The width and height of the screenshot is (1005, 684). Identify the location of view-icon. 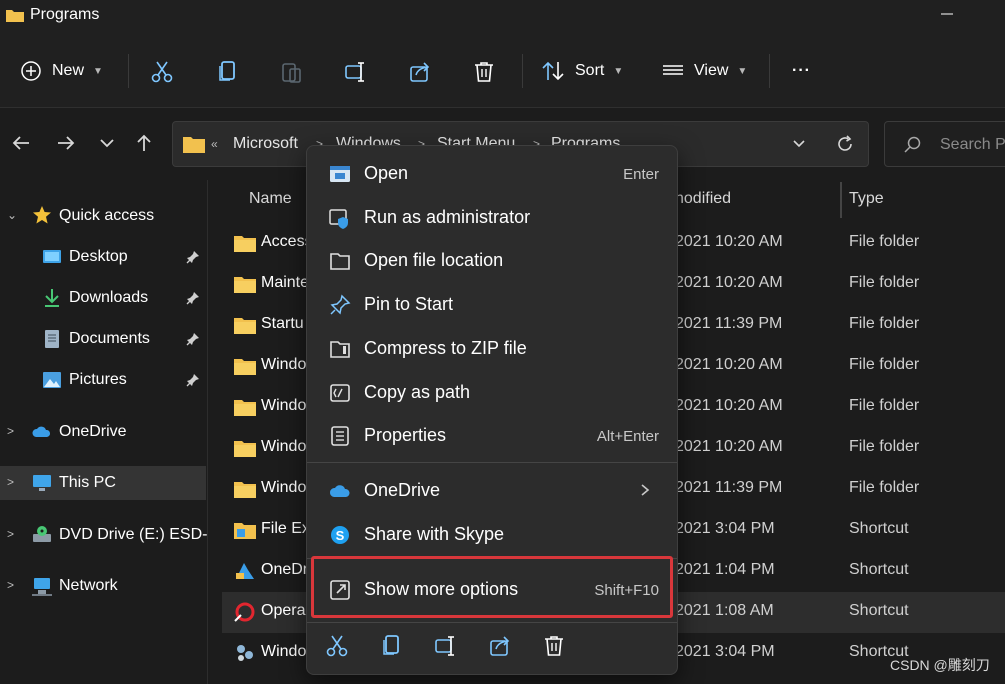
(673, 70).